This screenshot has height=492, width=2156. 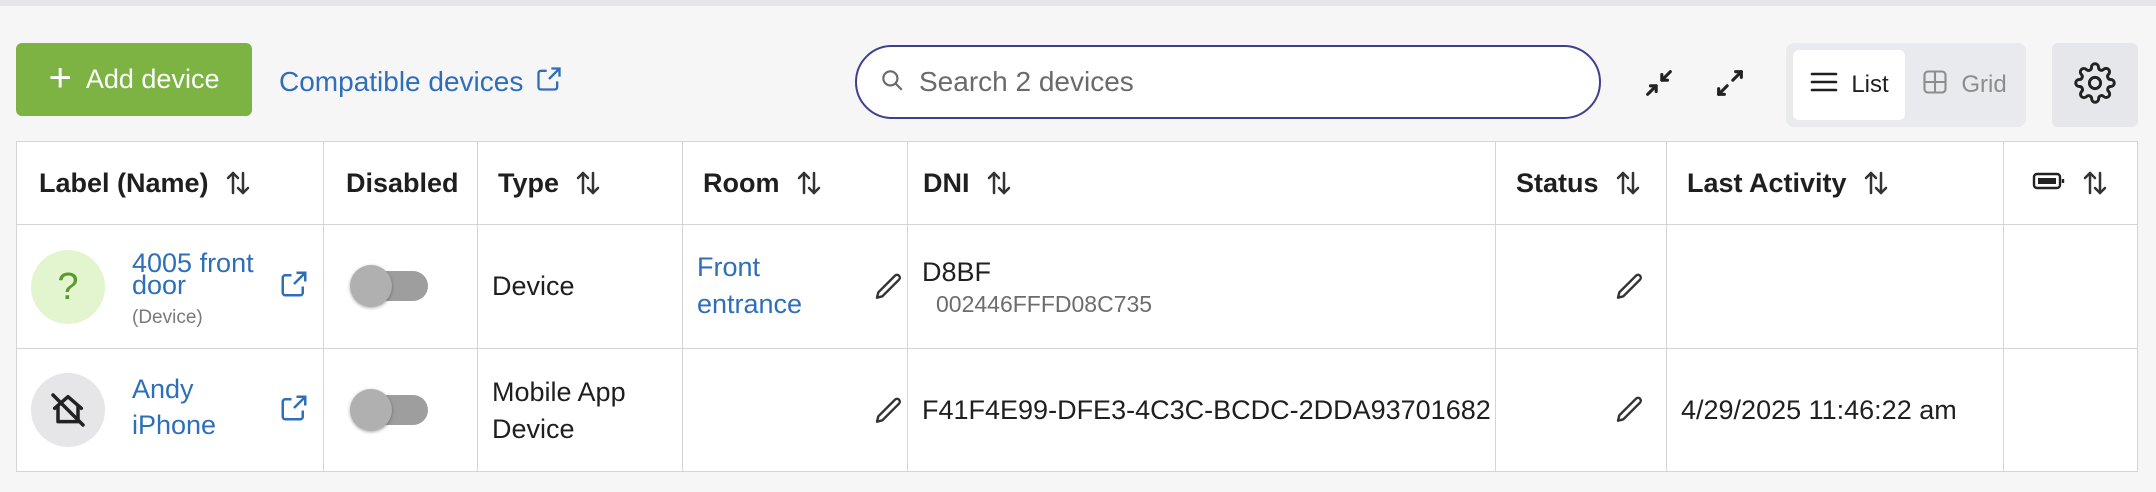 What do you see at coordinates (750, 304) in the screenshot?
I see `room-line: entrance` at bounding box center [750, 304].